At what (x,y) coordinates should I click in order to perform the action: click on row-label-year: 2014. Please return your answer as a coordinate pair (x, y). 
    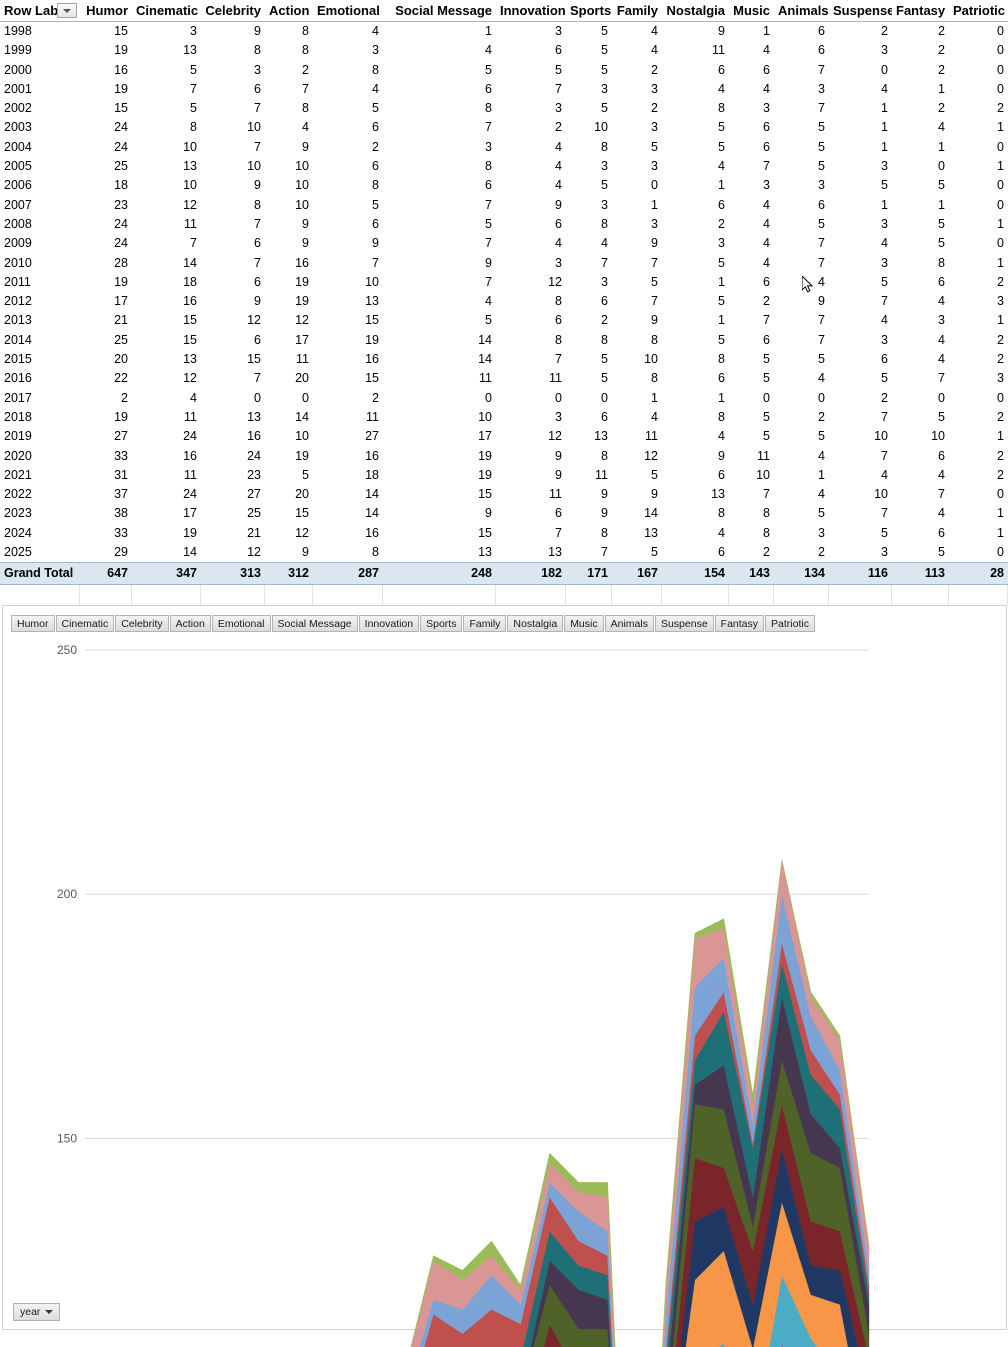
    Looking at the image, I should click on (40, 340).